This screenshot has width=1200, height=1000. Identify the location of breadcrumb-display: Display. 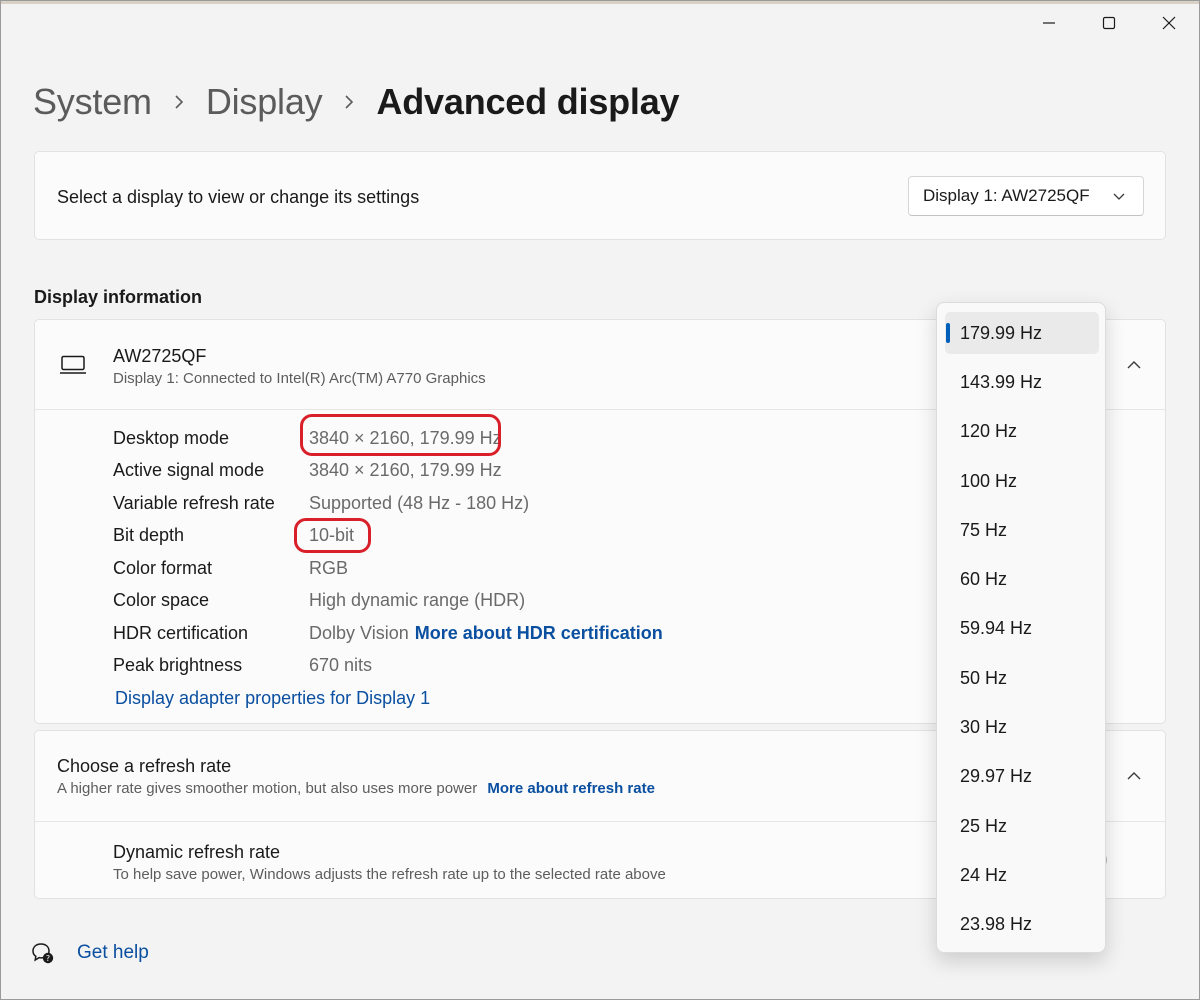
(264, 102).